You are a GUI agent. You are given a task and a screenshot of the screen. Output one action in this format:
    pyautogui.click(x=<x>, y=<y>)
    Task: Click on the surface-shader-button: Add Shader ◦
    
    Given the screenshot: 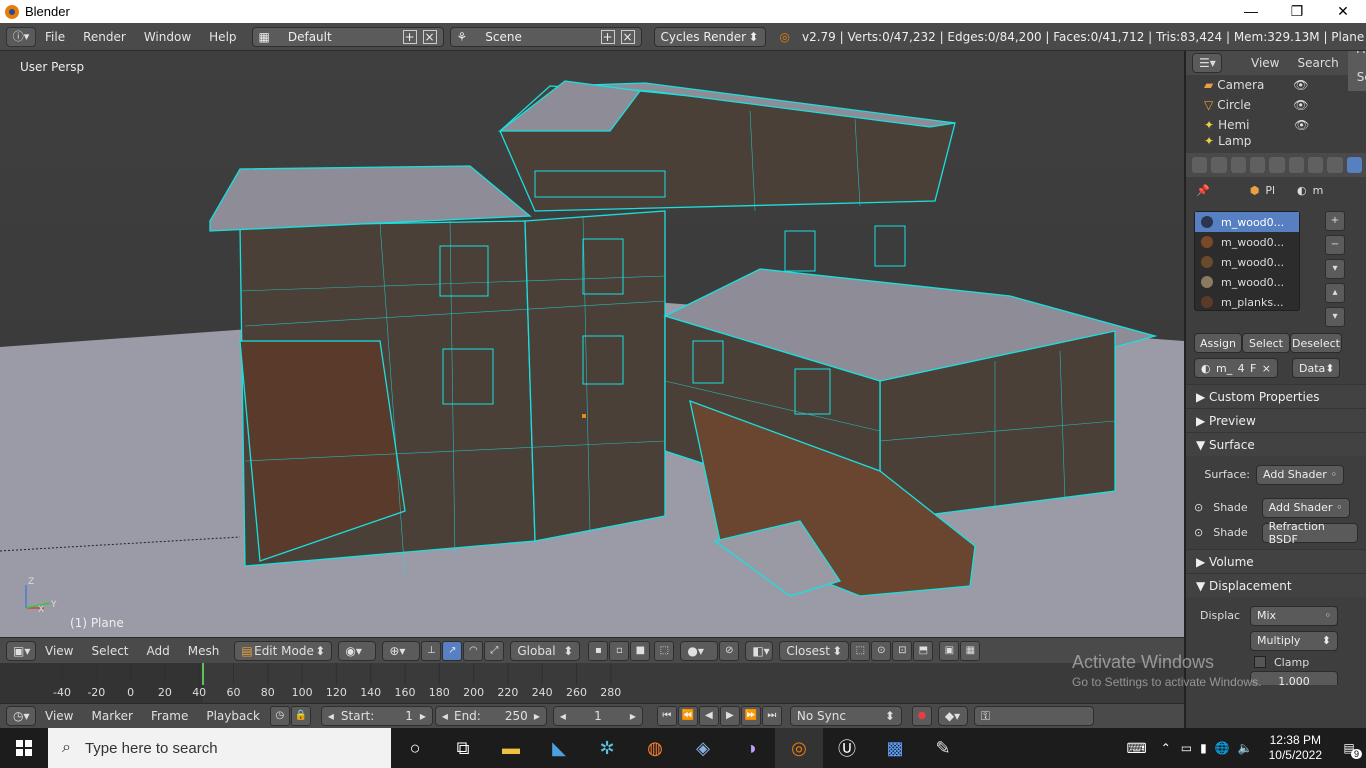 What is the action you would take?
    pyautogui.click(x=1300, y=474)
    